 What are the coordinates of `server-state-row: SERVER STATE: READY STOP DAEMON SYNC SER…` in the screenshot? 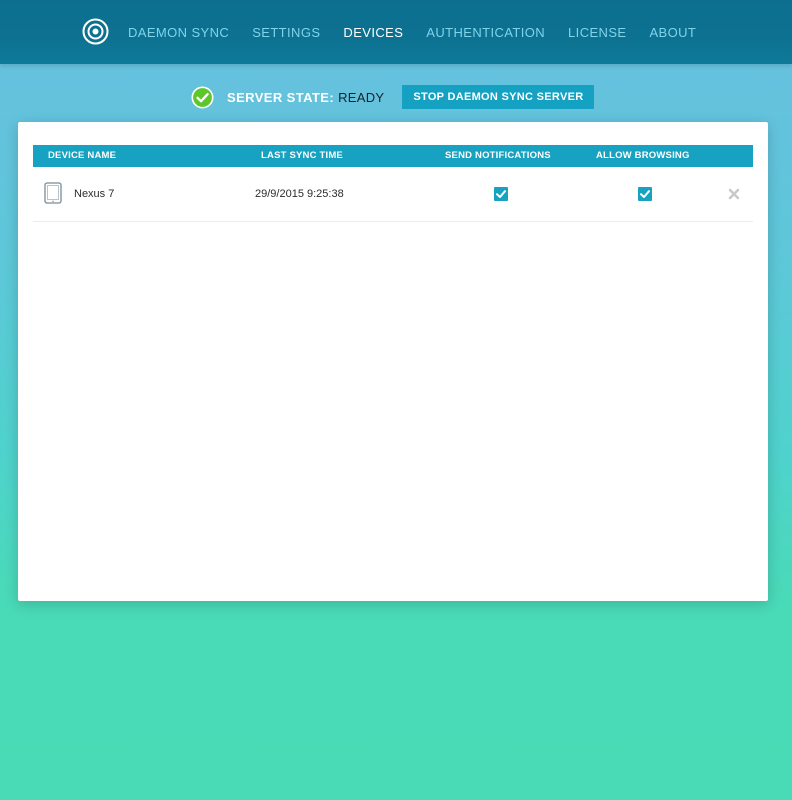 It's located at (393, 97).